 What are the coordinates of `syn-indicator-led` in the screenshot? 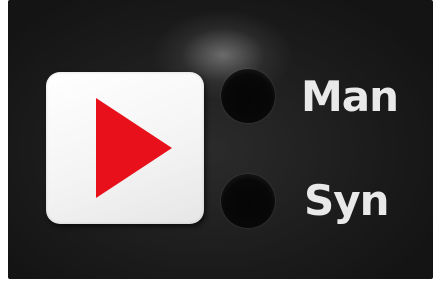 It's located at (248, 201).